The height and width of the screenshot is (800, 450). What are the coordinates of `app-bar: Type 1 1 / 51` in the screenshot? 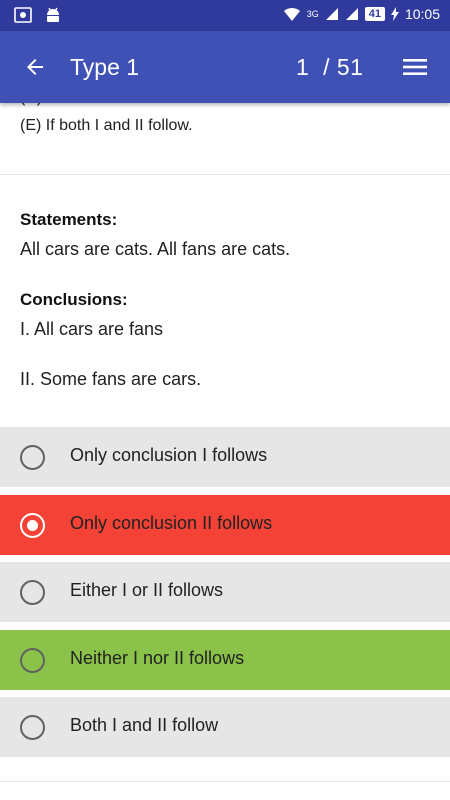 It's located at (225, 67).